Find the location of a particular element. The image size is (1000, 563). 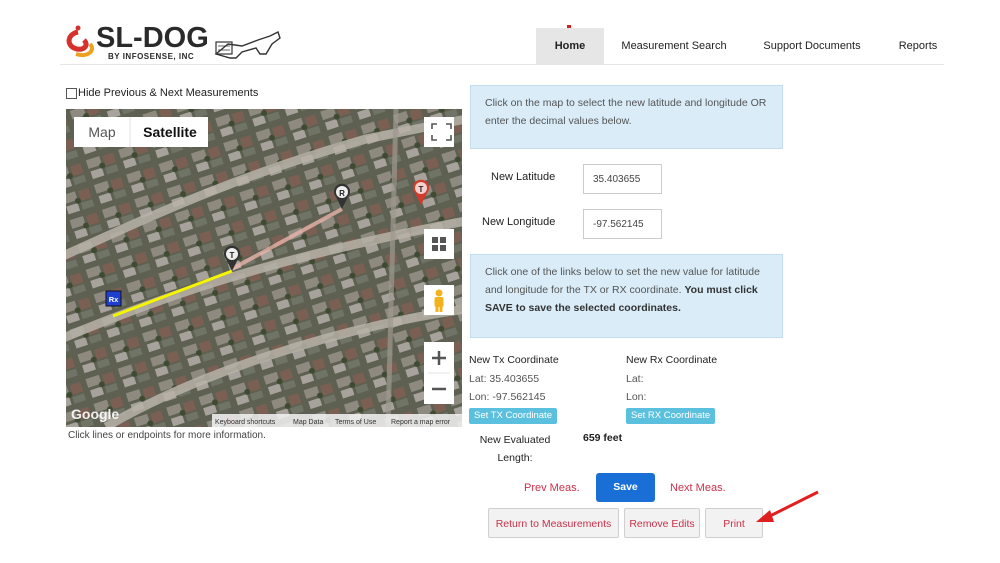

save-button: Save is located at coordinates (625, 487).